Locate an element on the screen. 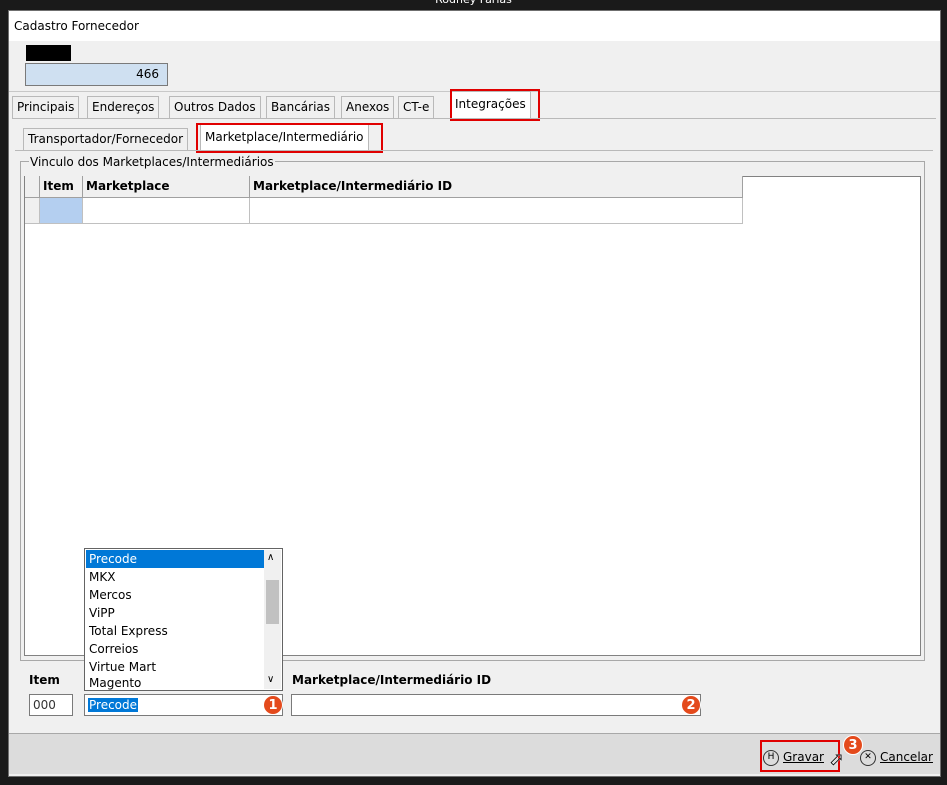 This screenshot has width=947, height=785. scrollbar-thumb is located at coordinates (272, 602).